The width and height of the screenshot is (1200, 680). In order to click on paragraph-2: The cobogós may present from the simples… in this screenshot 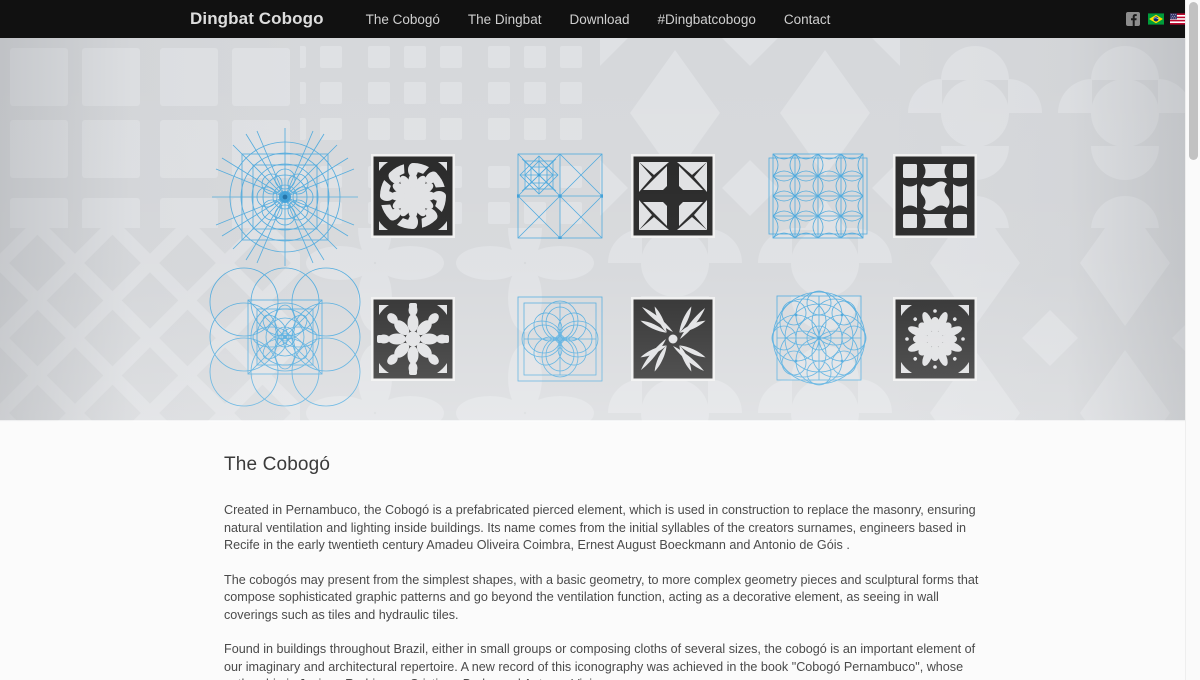, I will do `click(601, 597)`.